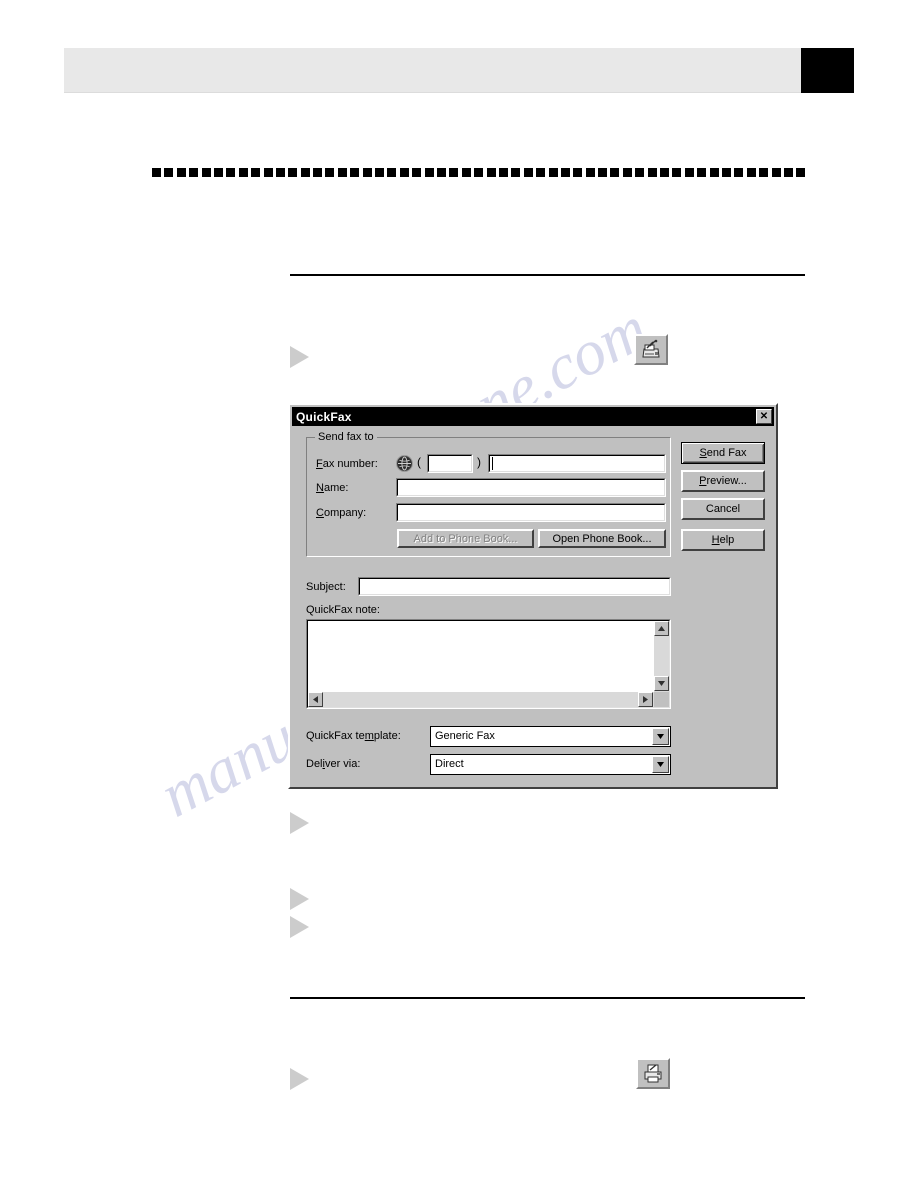 This screenshot has width=918, height=1188. I want to click on company-label: Company:, so click(341, 513).